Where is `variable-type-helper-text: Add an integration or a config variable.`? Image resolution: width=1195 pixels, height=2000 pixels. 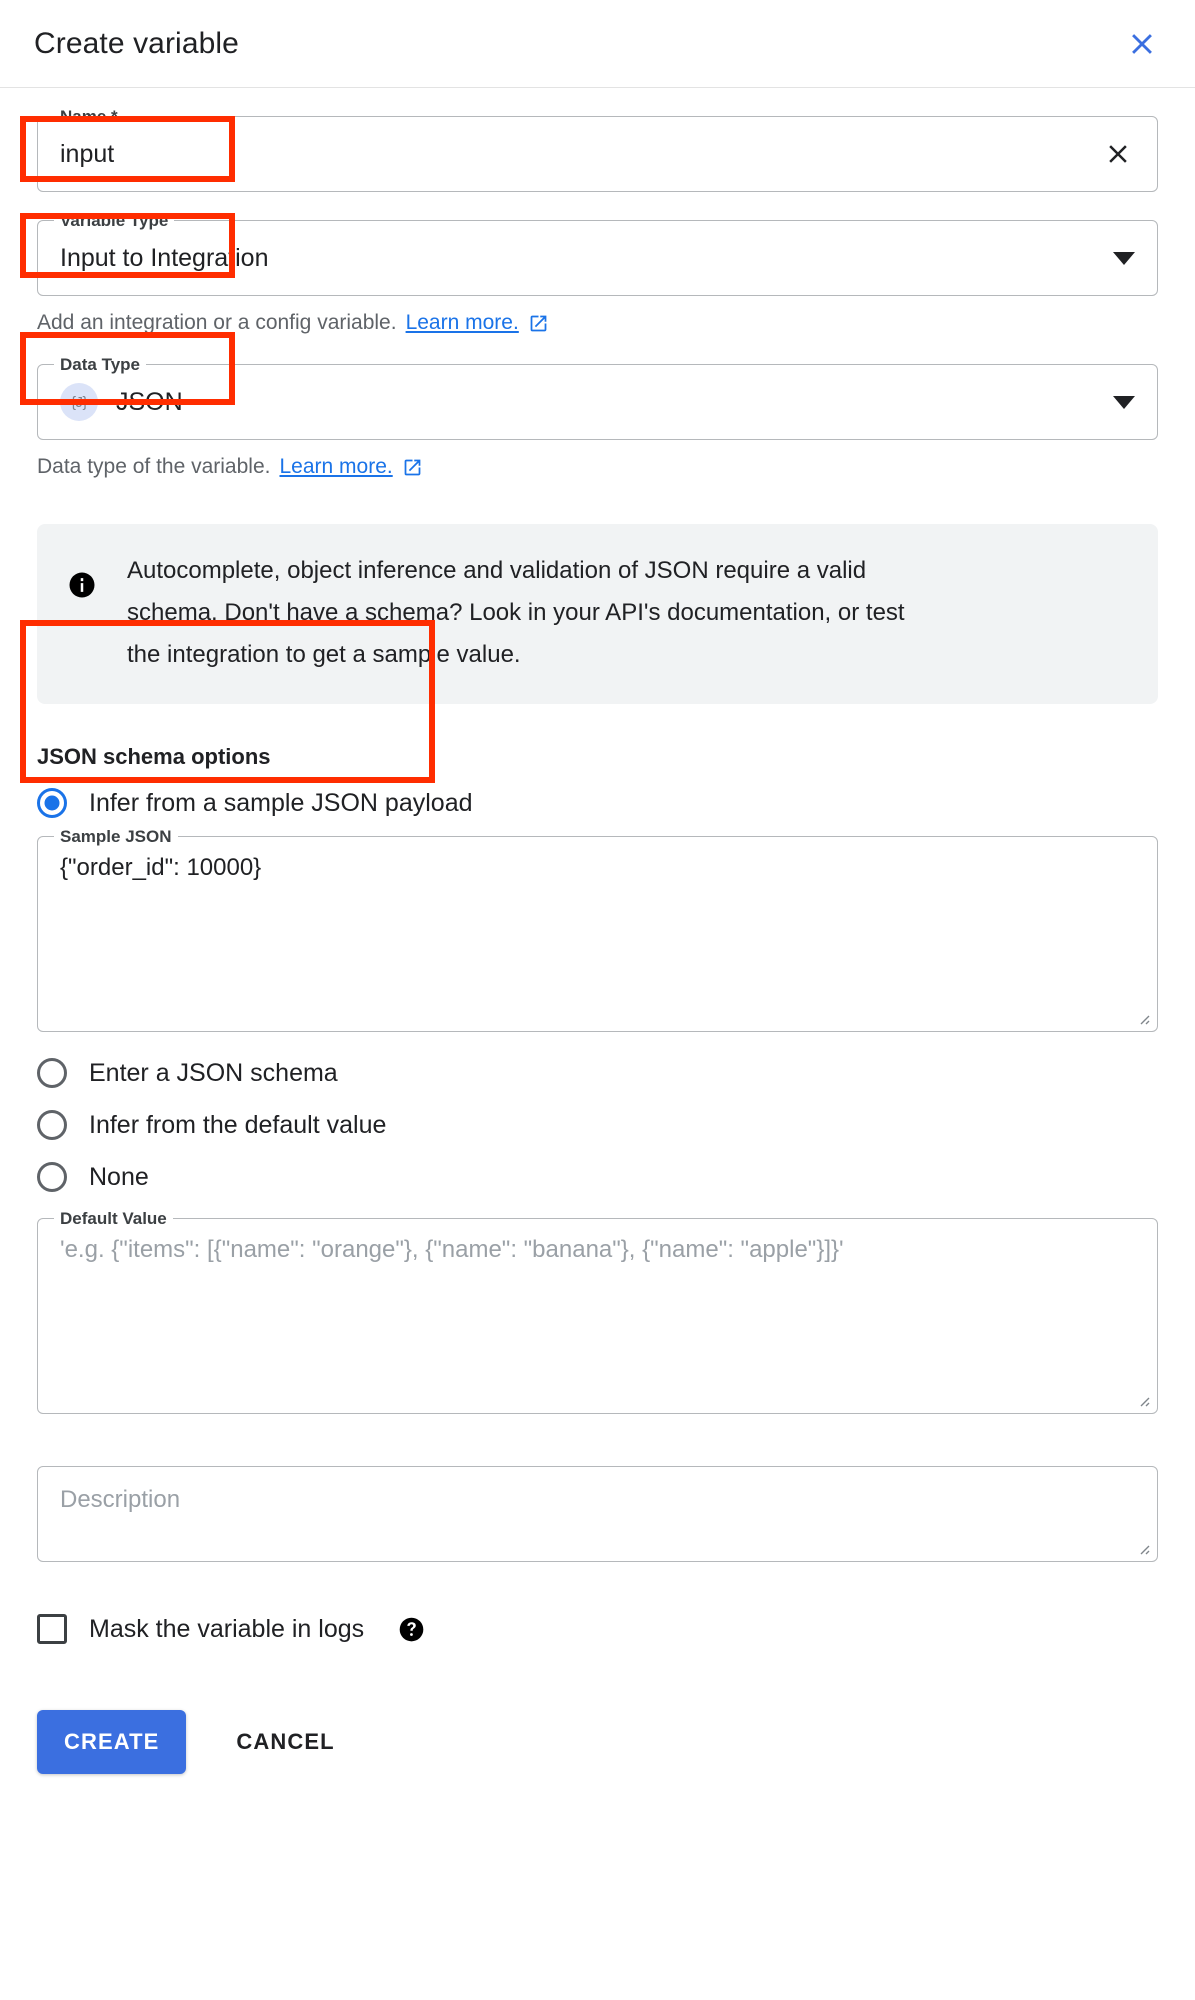 variable-type-helper-text: Add an integration or a config variable. is located at coordinates (217, 322).